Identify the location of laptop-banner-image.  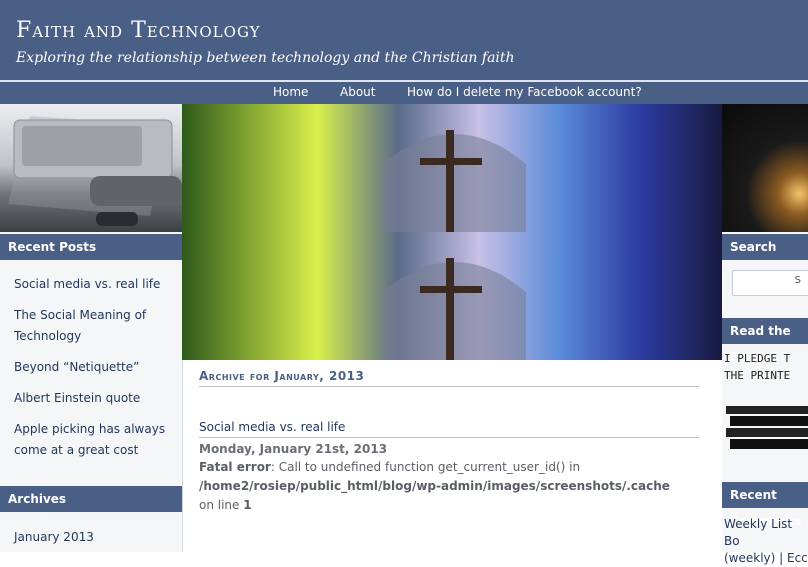
(91, 168).